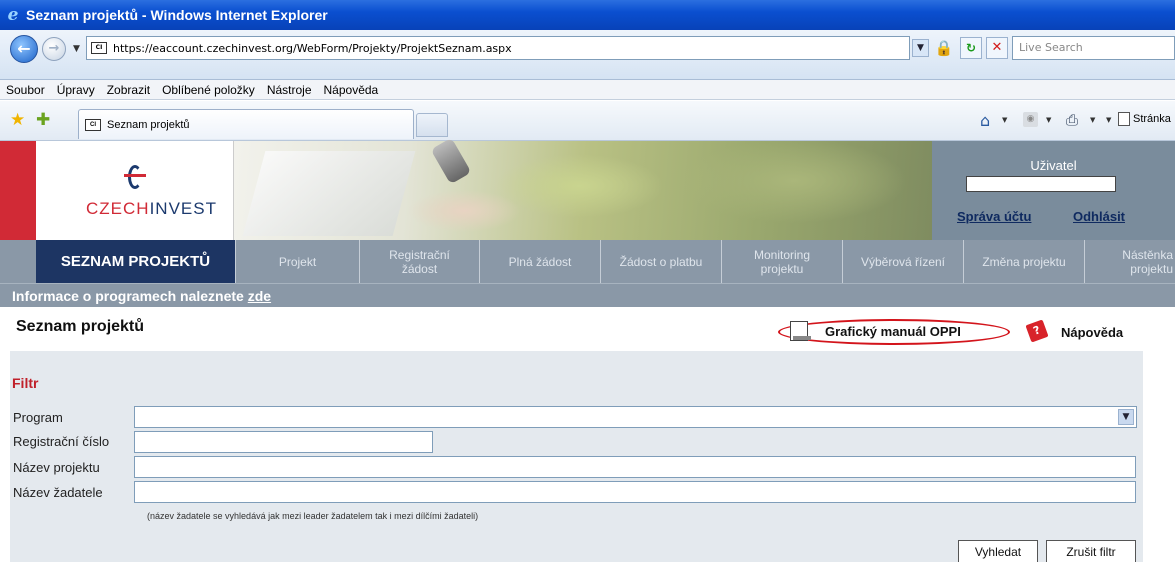  What do you see at coordinates (1023, 261) in the screenshot?
I see `nav-zmena-projektu: Změna projektu` at bounding box center [1023, 261].